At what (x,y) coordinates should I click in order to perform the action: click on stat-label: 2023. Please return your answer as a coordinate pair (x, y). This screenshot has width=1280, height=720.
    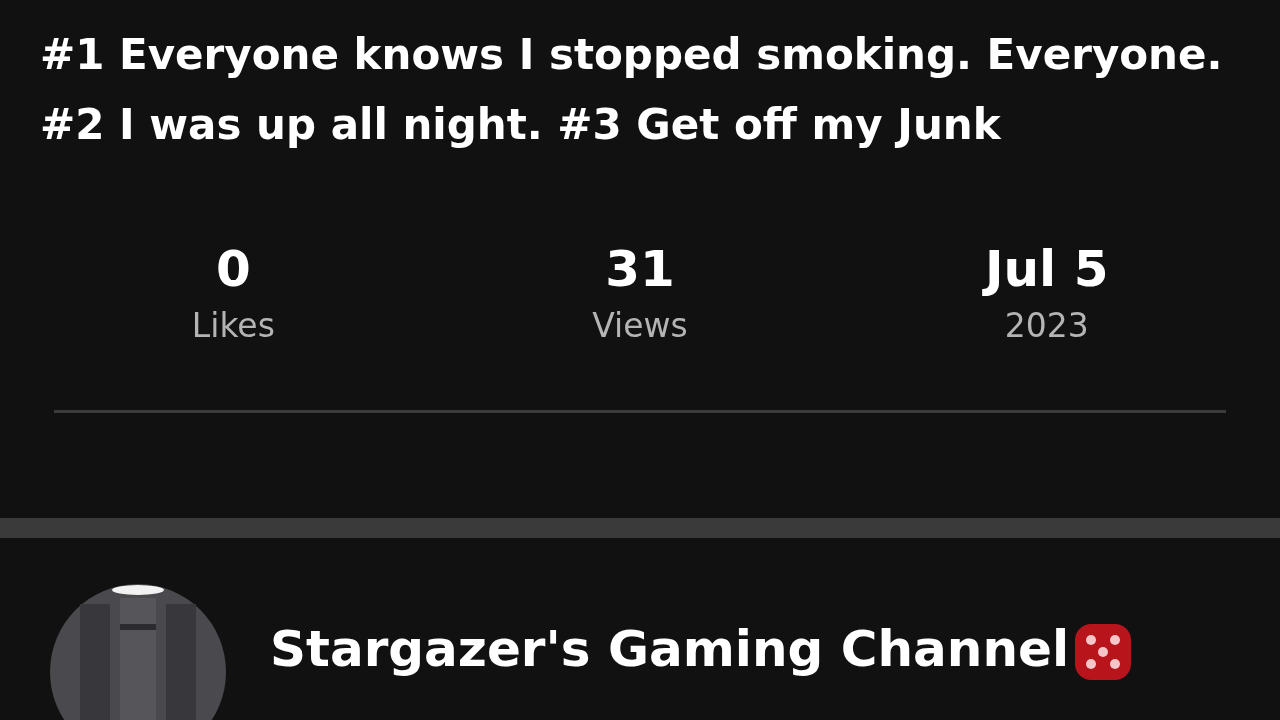
    Looking at the image, I should click on (1046, 326).